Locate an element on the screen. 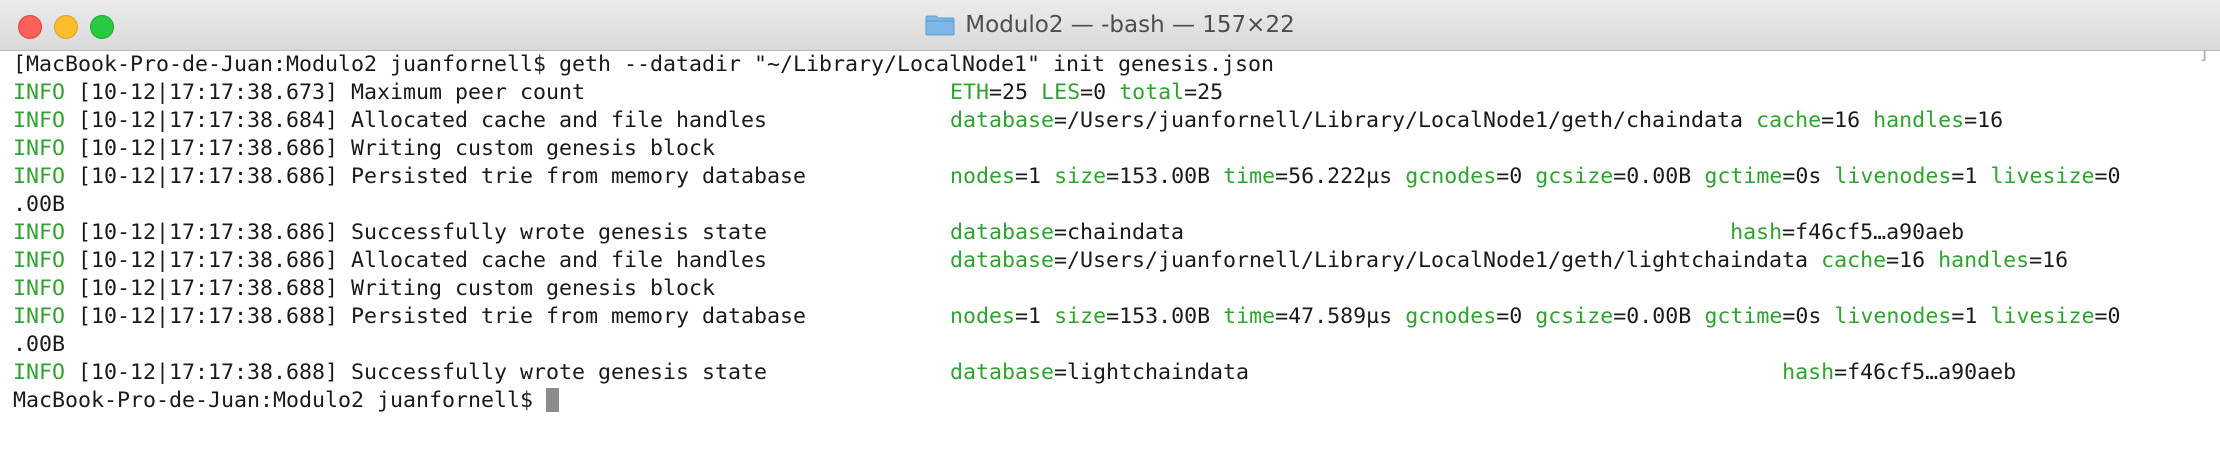 The height and width of the screenshot is (452, 2220). shell-prompt: MacBook-Pro-de-Juan:Modulo2 juanfornell$ is located at coordinates (286, 401).